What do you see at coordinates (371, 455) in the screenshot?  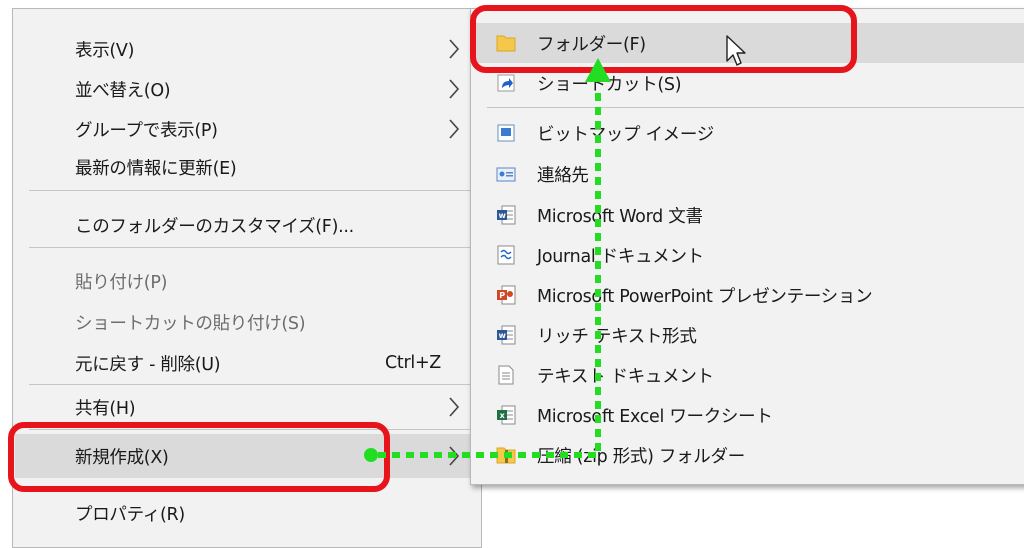 I see `guide-arrow-start-dot` at bounding box center [371, 455].